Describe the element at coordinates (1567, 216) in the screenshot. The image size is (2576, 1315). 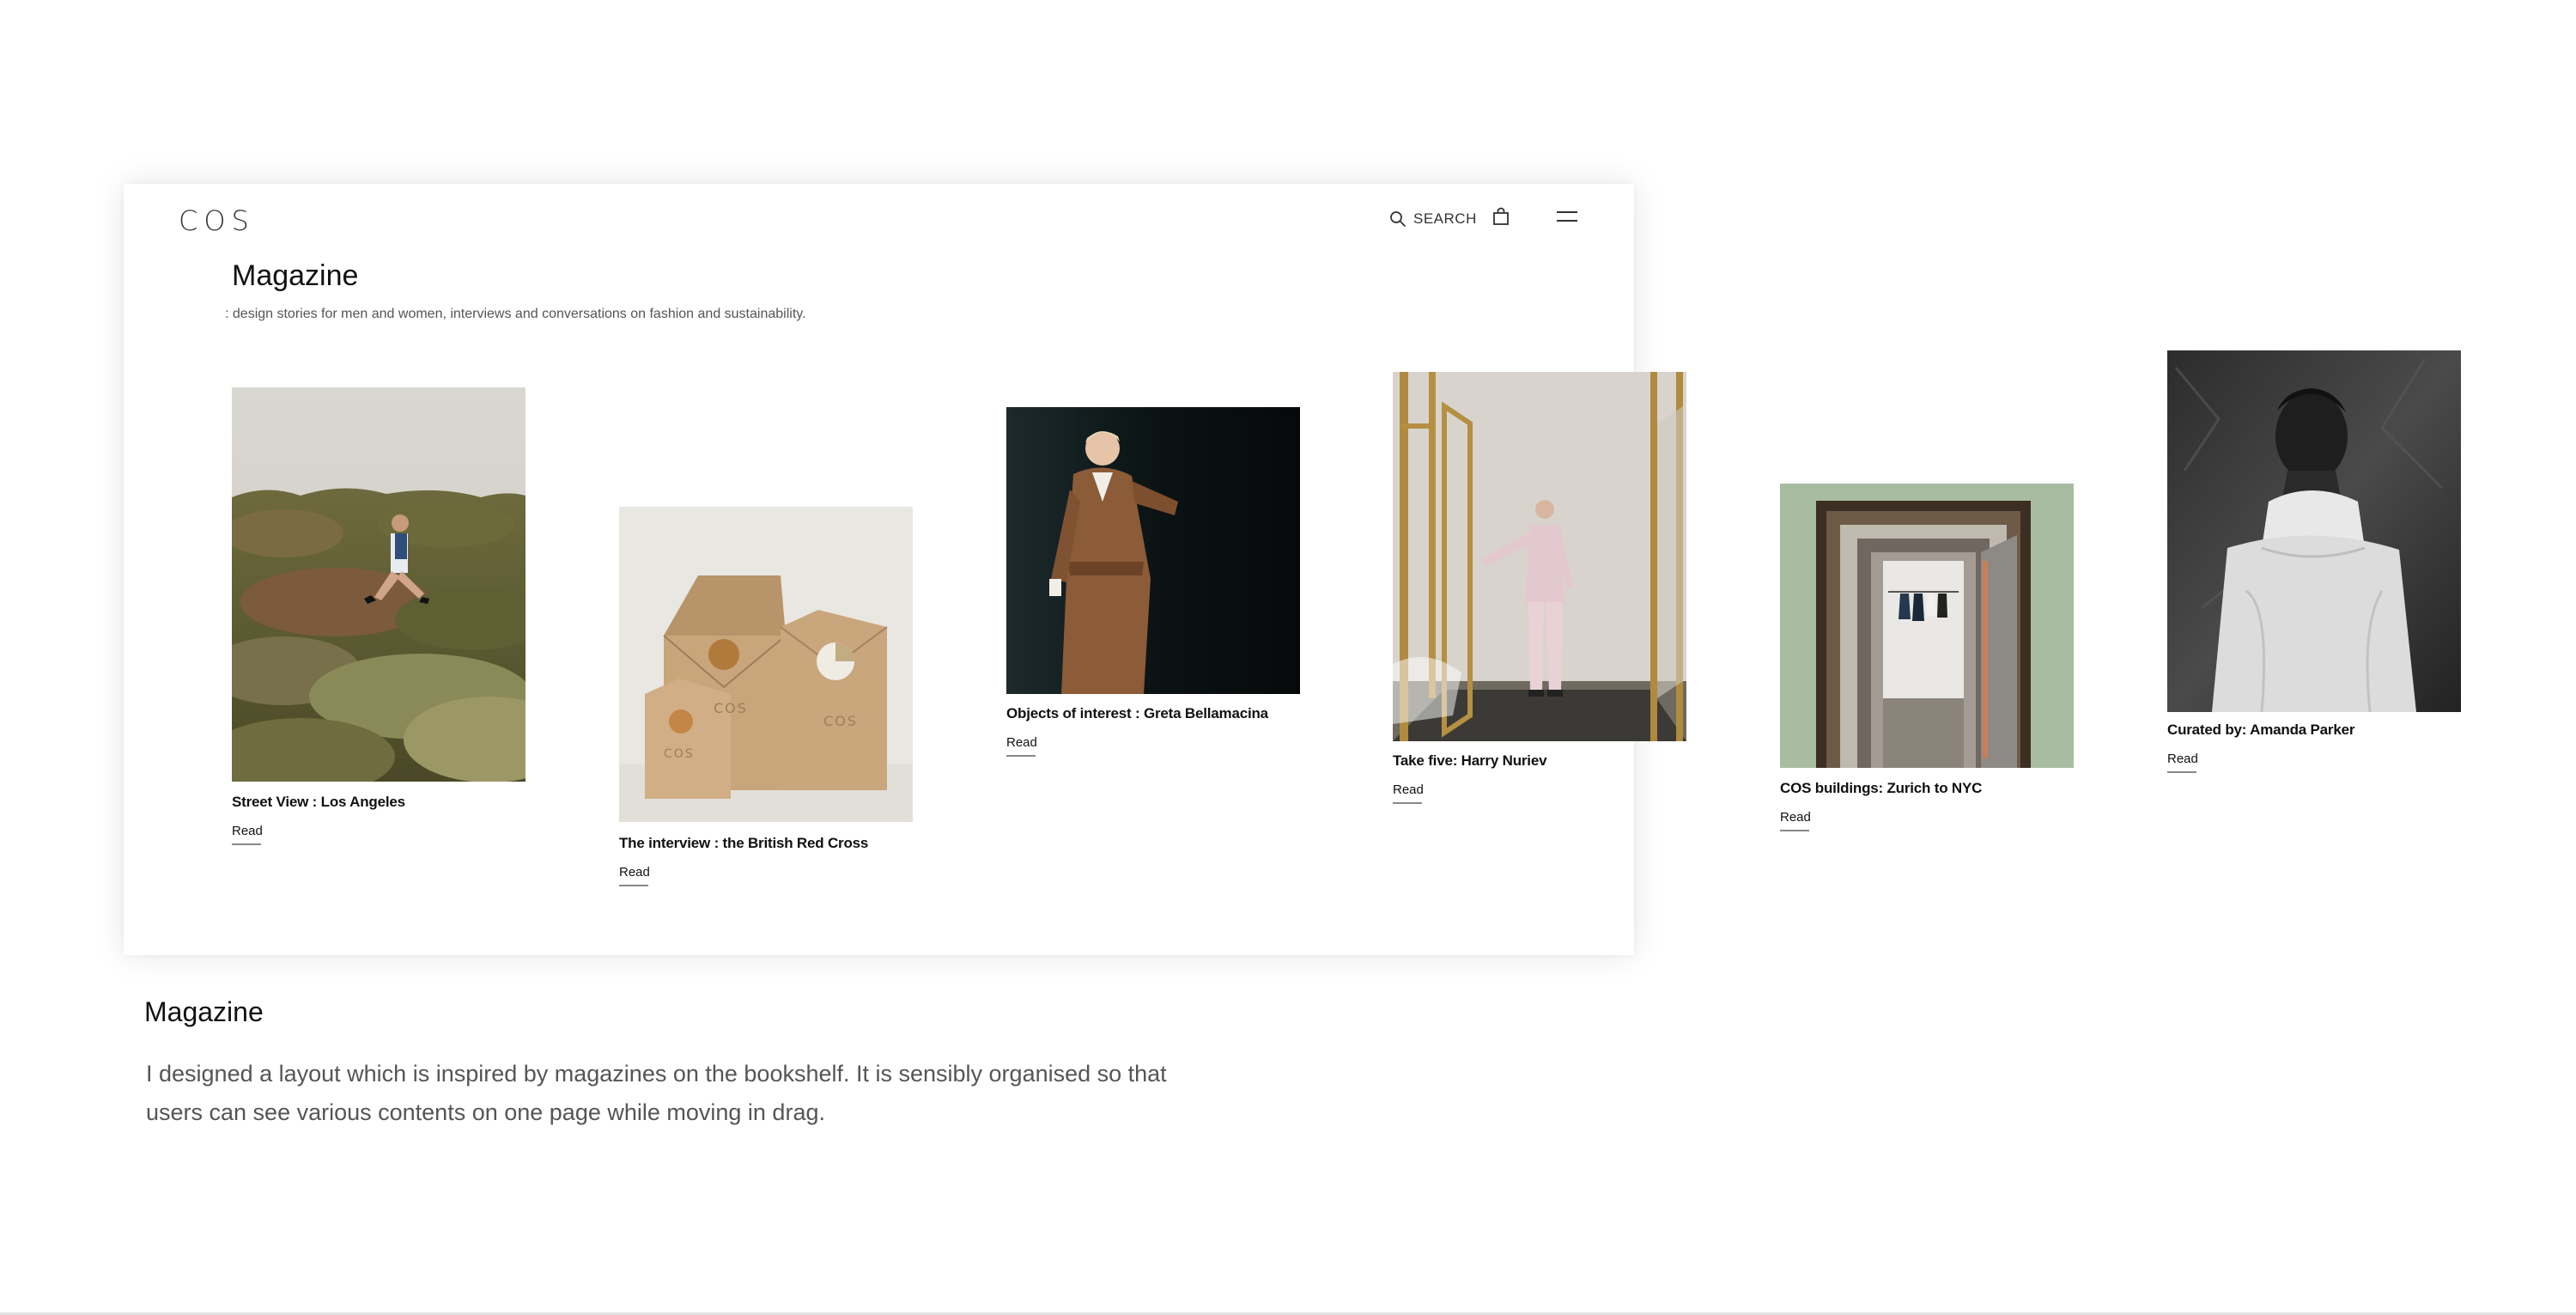
I see `hamburger-menu-icon` at that location.